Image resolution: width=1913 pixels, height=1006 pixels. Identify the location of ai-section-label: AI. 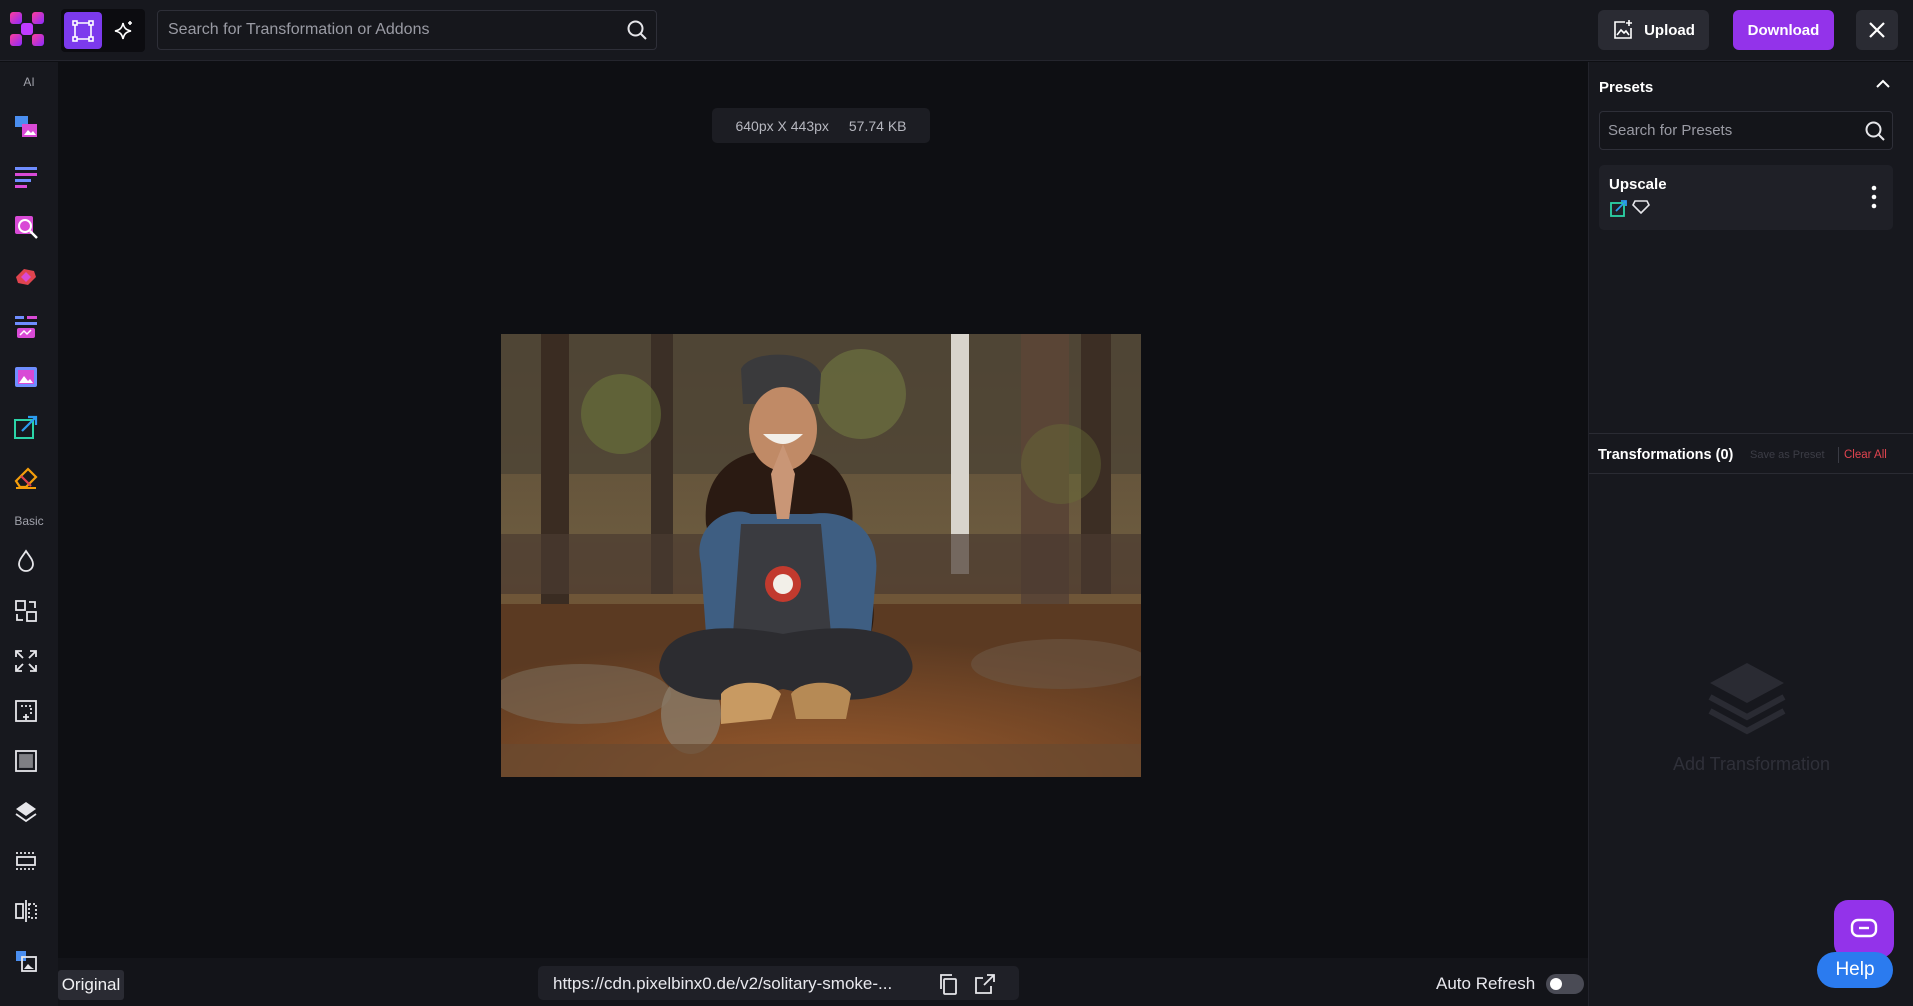
(29, 82).